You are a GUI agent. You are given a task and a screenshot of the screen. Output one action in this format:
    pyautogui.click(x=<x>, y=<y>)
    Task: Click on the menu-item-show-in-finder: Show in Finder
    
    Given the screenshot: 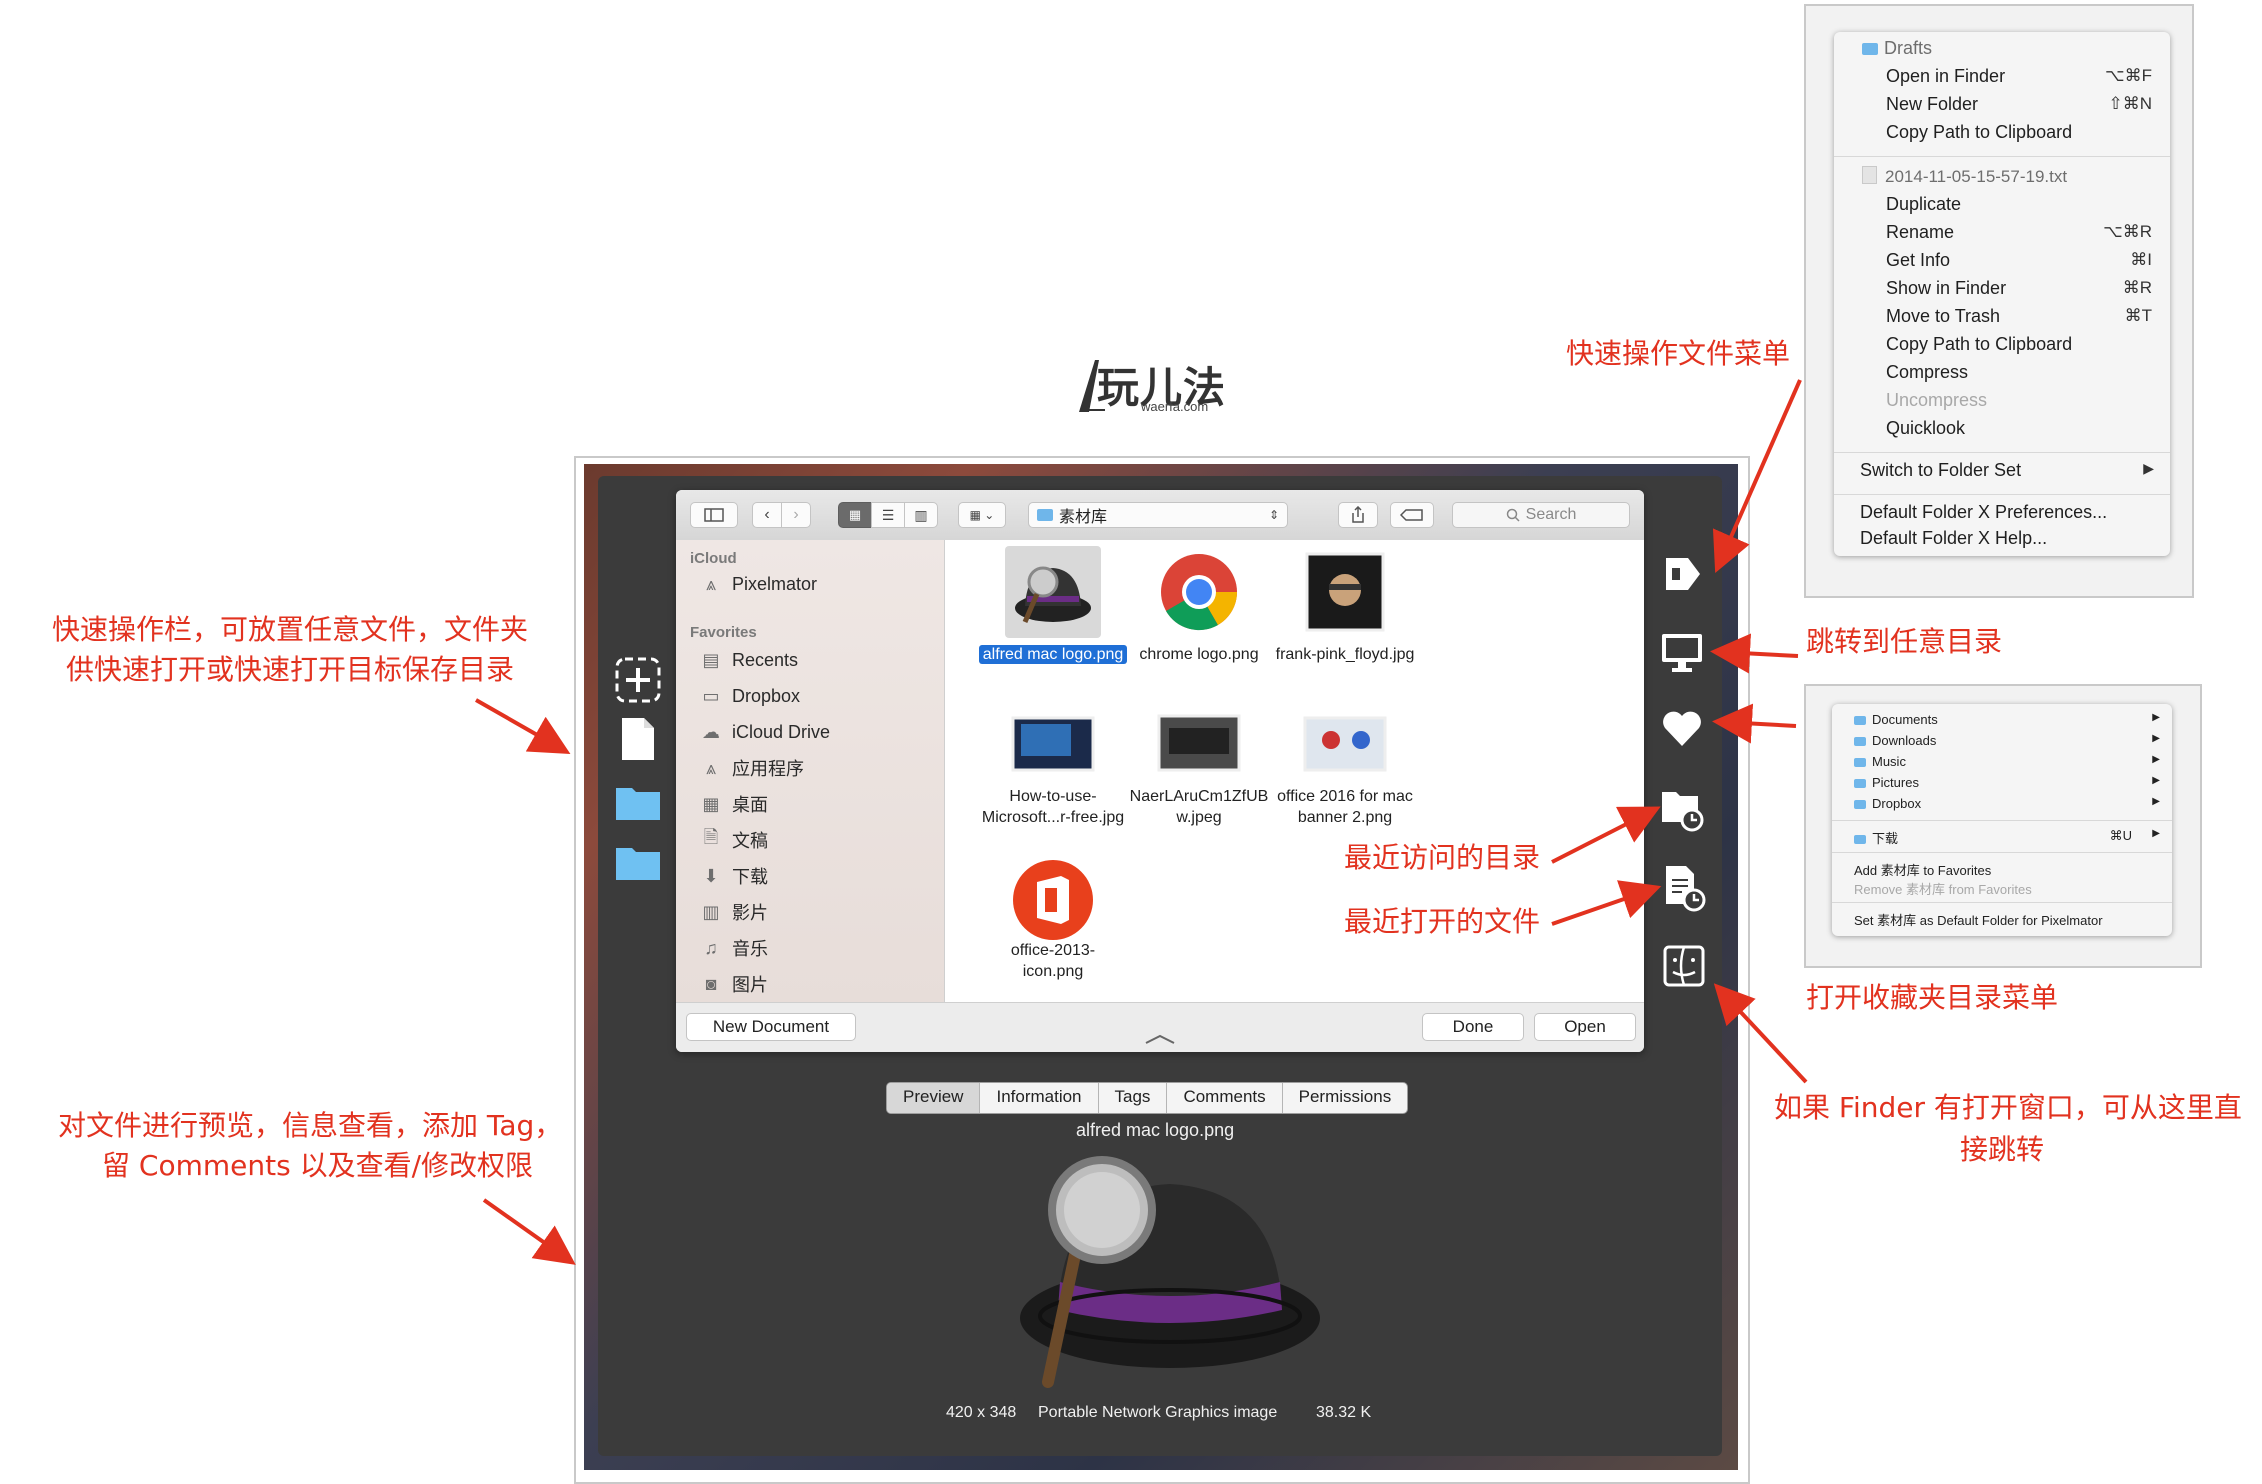 What is the action you would take?
    pyautogui.click(x=1946, y=288)
    